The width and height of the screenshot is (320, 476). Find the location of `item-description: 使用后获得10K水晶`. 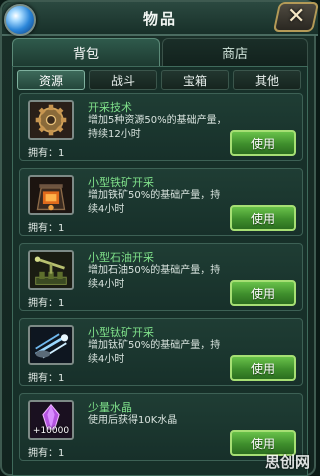

item-description: 使用后获得10K水晶 is located at coordinates (133, 420).